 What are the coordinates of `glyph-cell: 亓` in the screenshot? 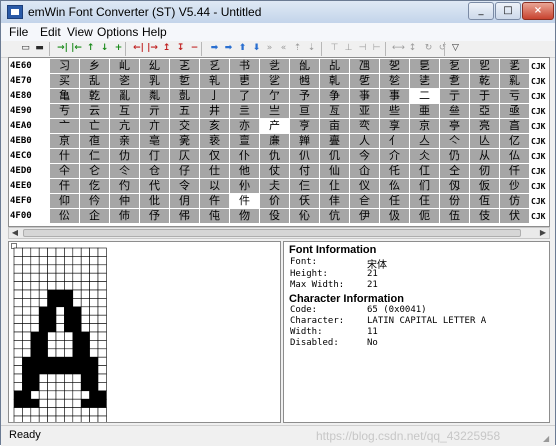 It's located at (155, 111).